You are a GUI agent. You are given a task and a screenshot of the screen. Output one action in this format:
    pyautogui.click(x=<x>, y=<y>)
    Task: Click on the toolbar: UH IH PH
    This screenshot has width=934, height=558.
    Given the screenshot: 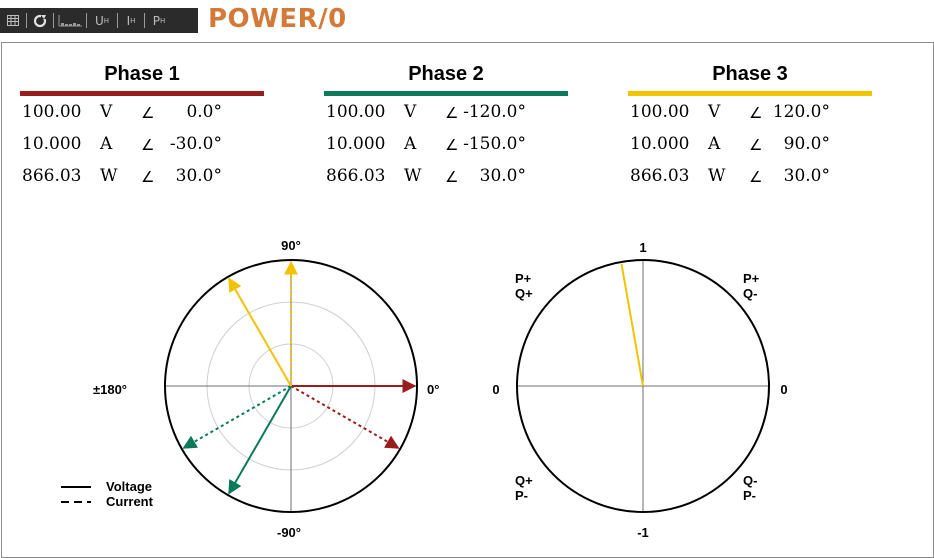 What is the action you would take?
    pyautogui.click(x=99, y=20)
    